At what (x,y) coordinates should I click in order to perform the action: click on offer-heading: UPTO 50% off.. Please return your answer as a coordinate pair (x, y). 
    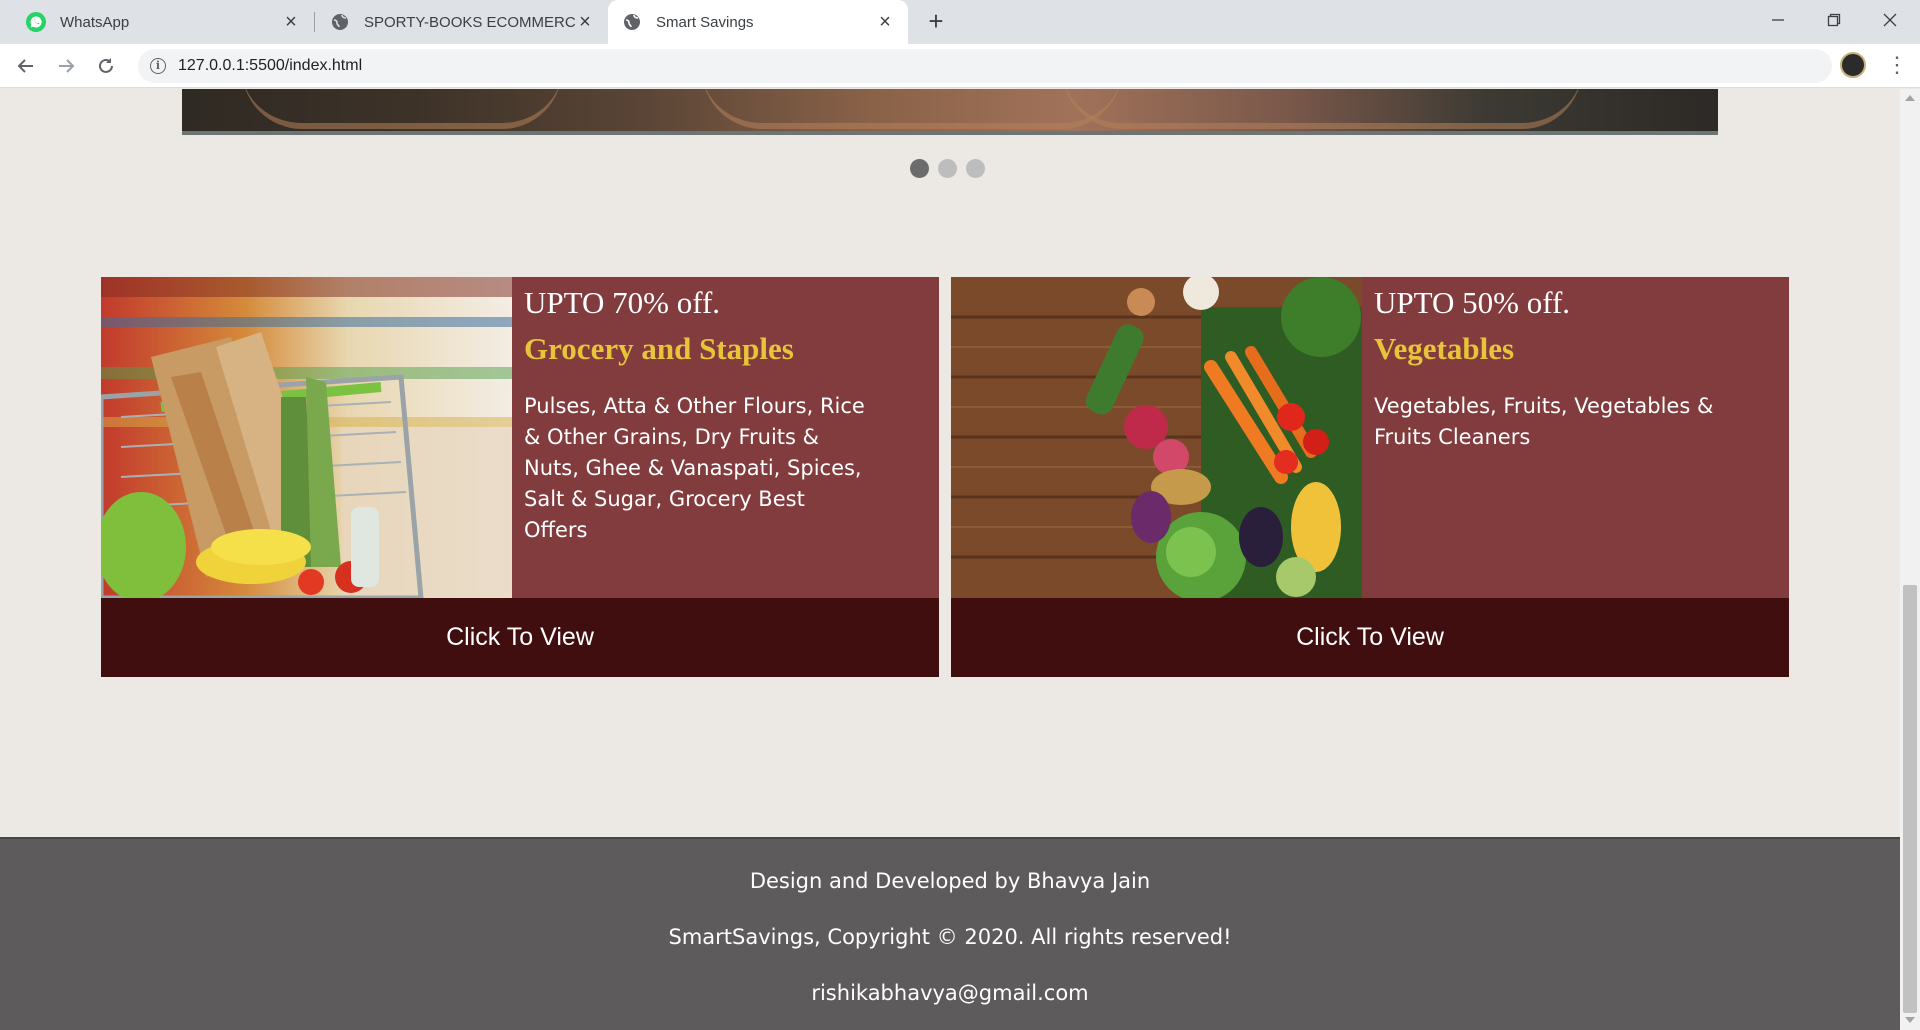
    Looking at the image, I should click on (1472, 302).